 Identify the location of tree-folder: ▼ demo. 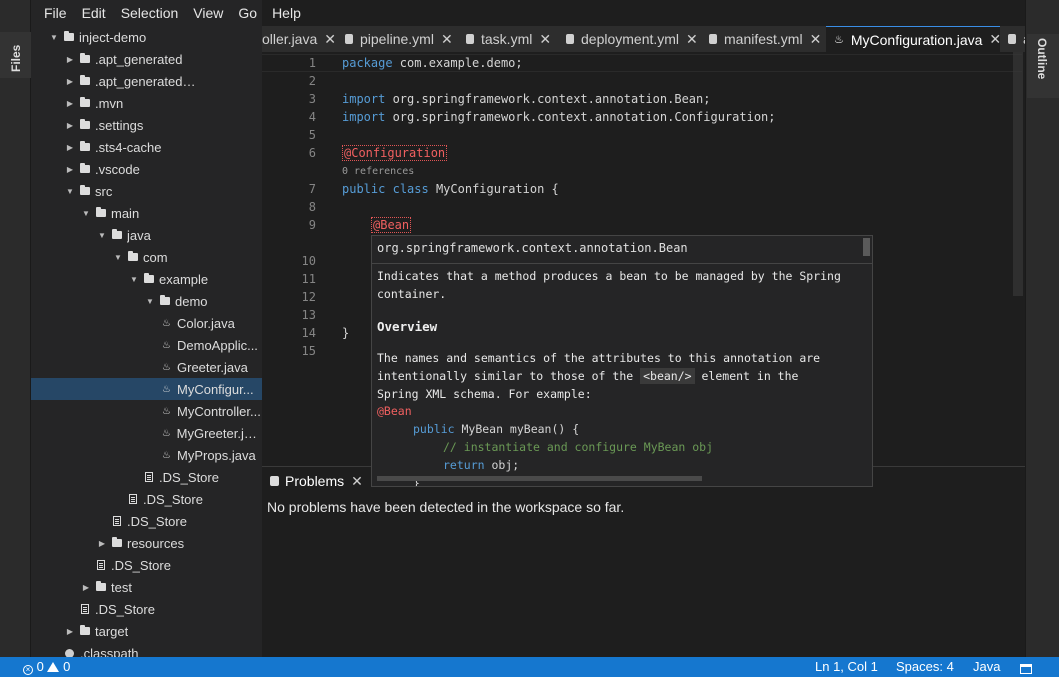
(146, 301).